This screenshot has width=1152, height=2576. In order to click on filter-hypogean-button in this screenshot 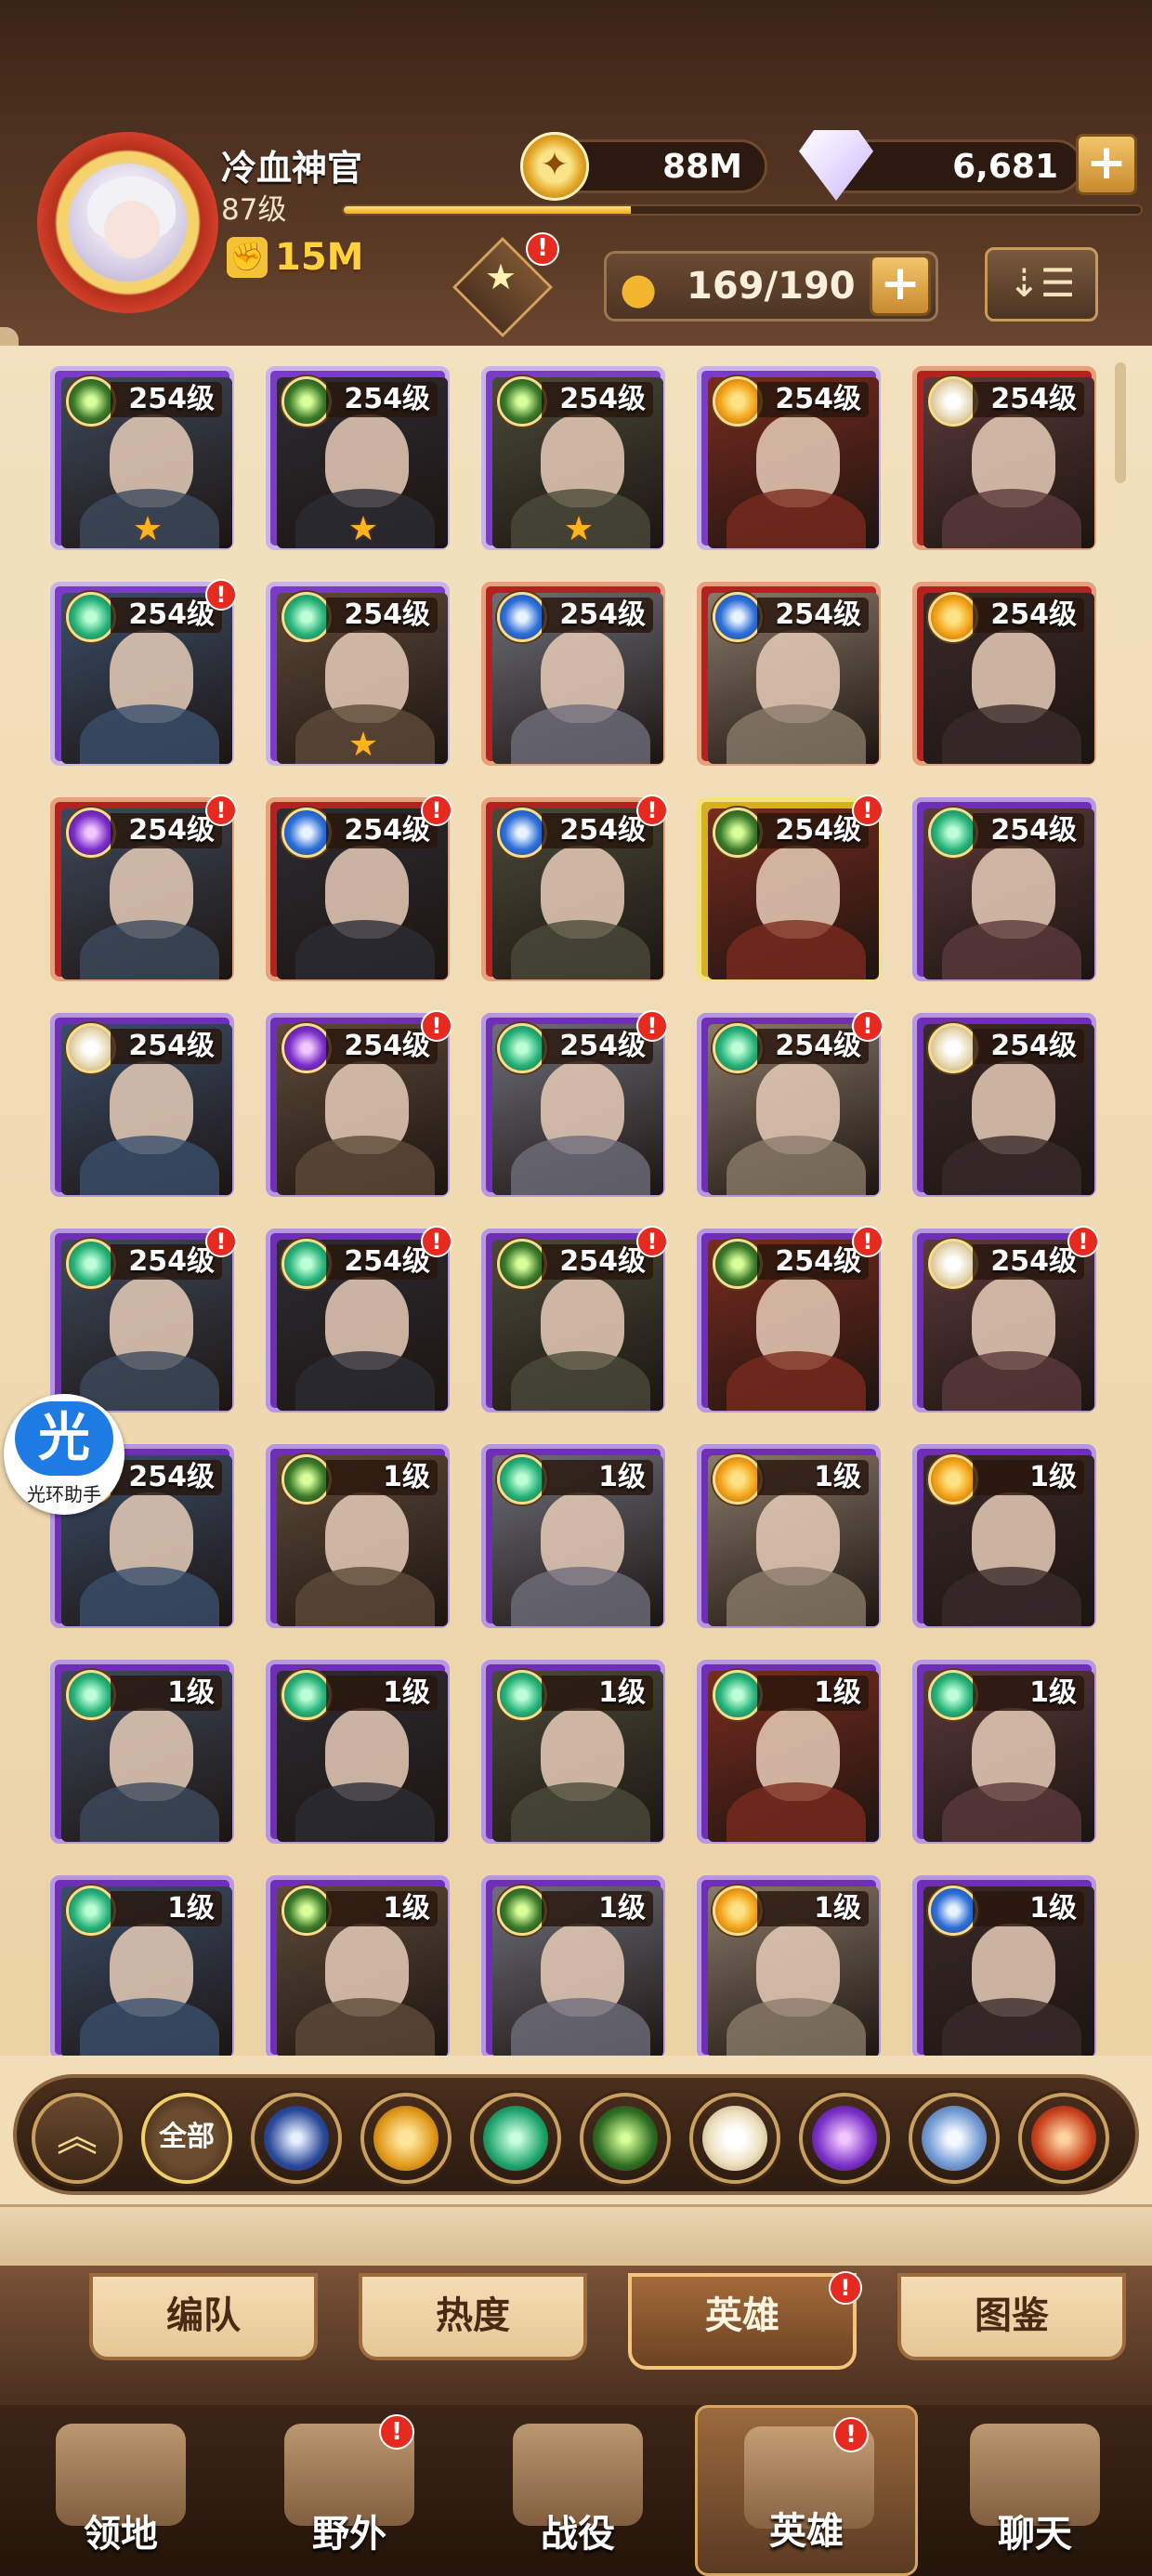, I will do `click(1063, 2138)`.